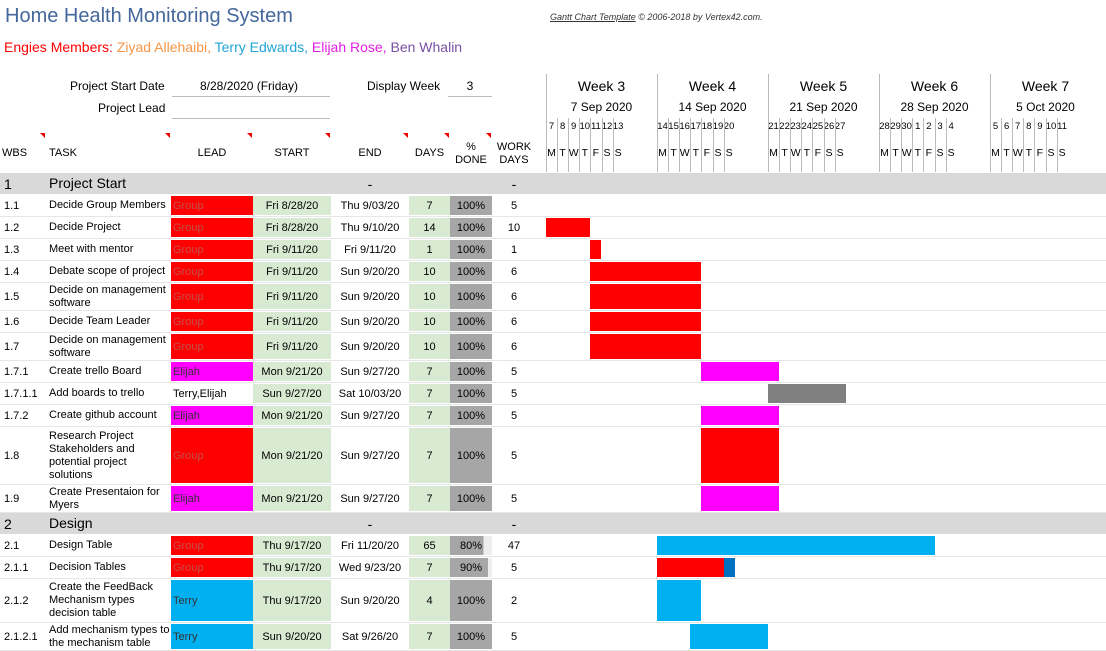 The width and height of the screenshot is (1106, 651). I want to click on wbs-cell: 2.1.2, so click(16, 600).